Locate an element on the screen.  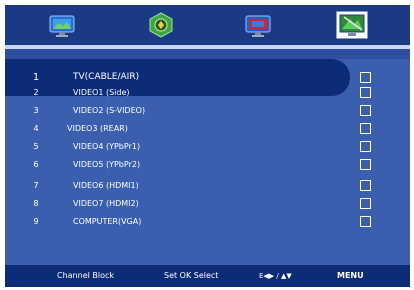
item-number: 2 is located at coordinates (36, 92).